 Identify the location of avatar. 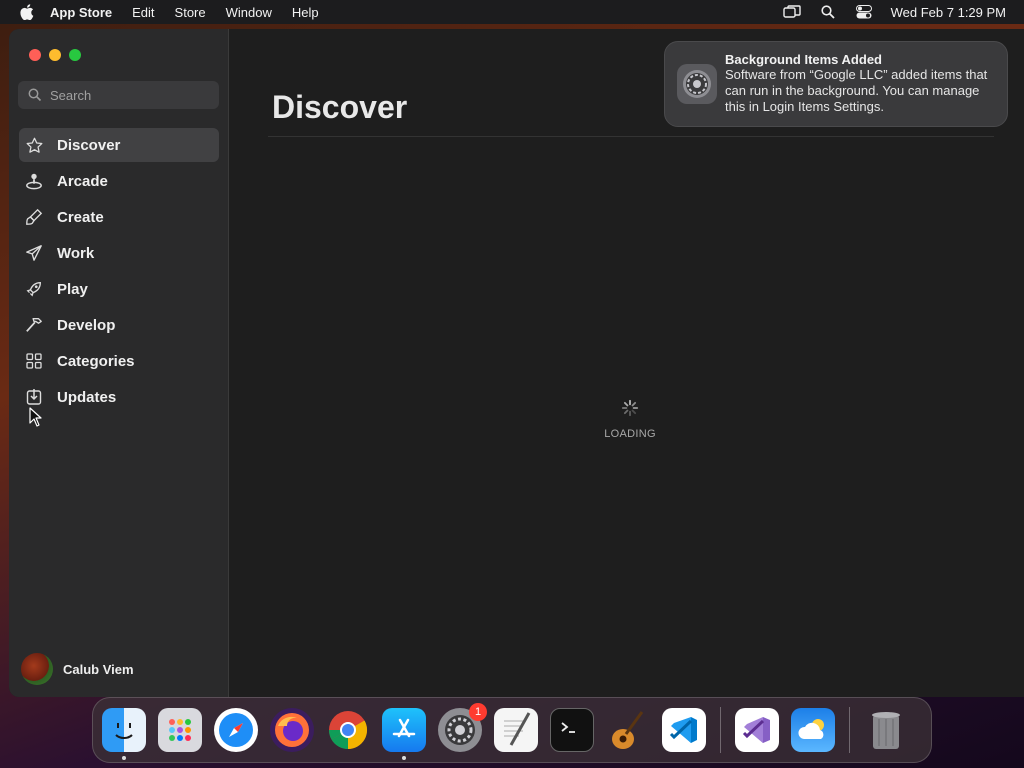
(37, 669).